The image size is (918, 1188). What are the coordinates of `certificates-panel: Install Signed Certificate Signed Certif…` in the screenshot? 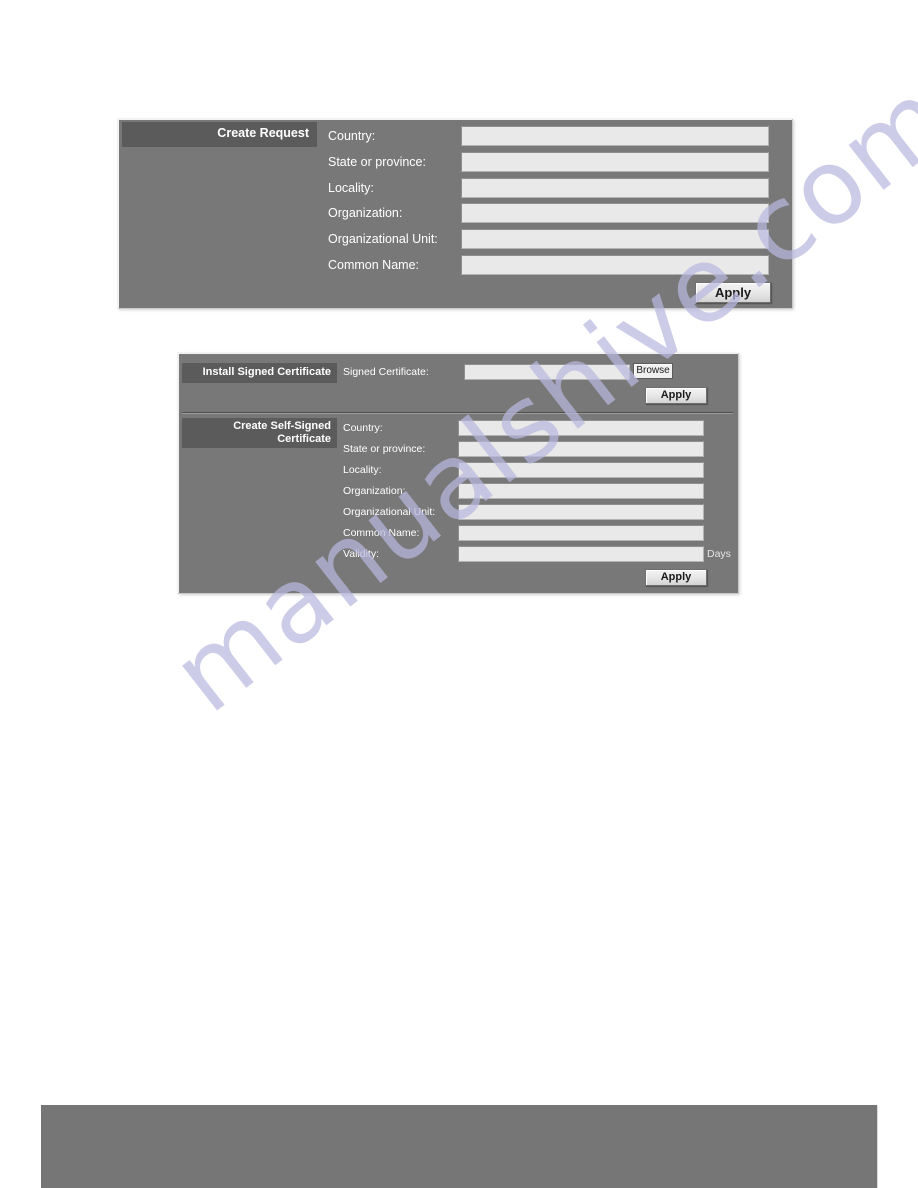 It's located at (457, 472).